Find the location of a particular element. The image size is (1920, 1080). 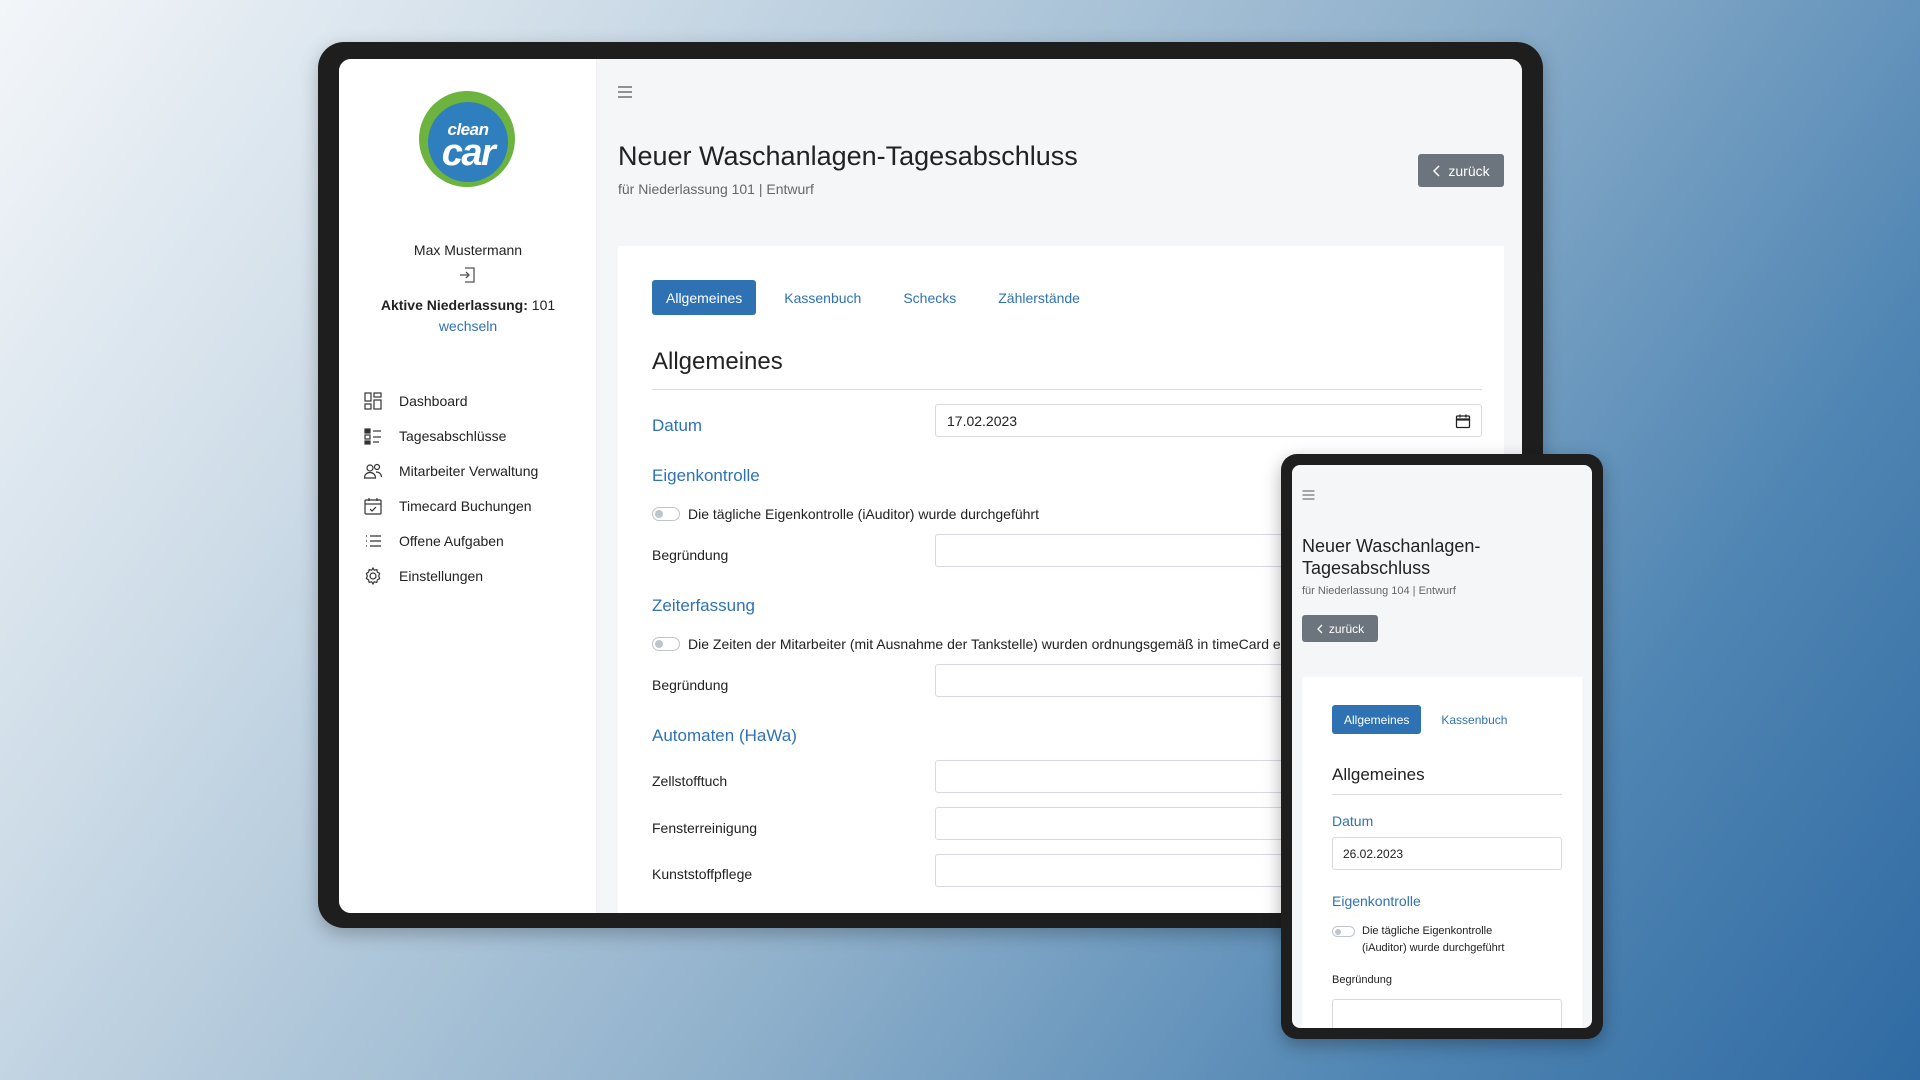

sidebar-item-einstellungen: Einstellungen is located at coordinates (473, 575).